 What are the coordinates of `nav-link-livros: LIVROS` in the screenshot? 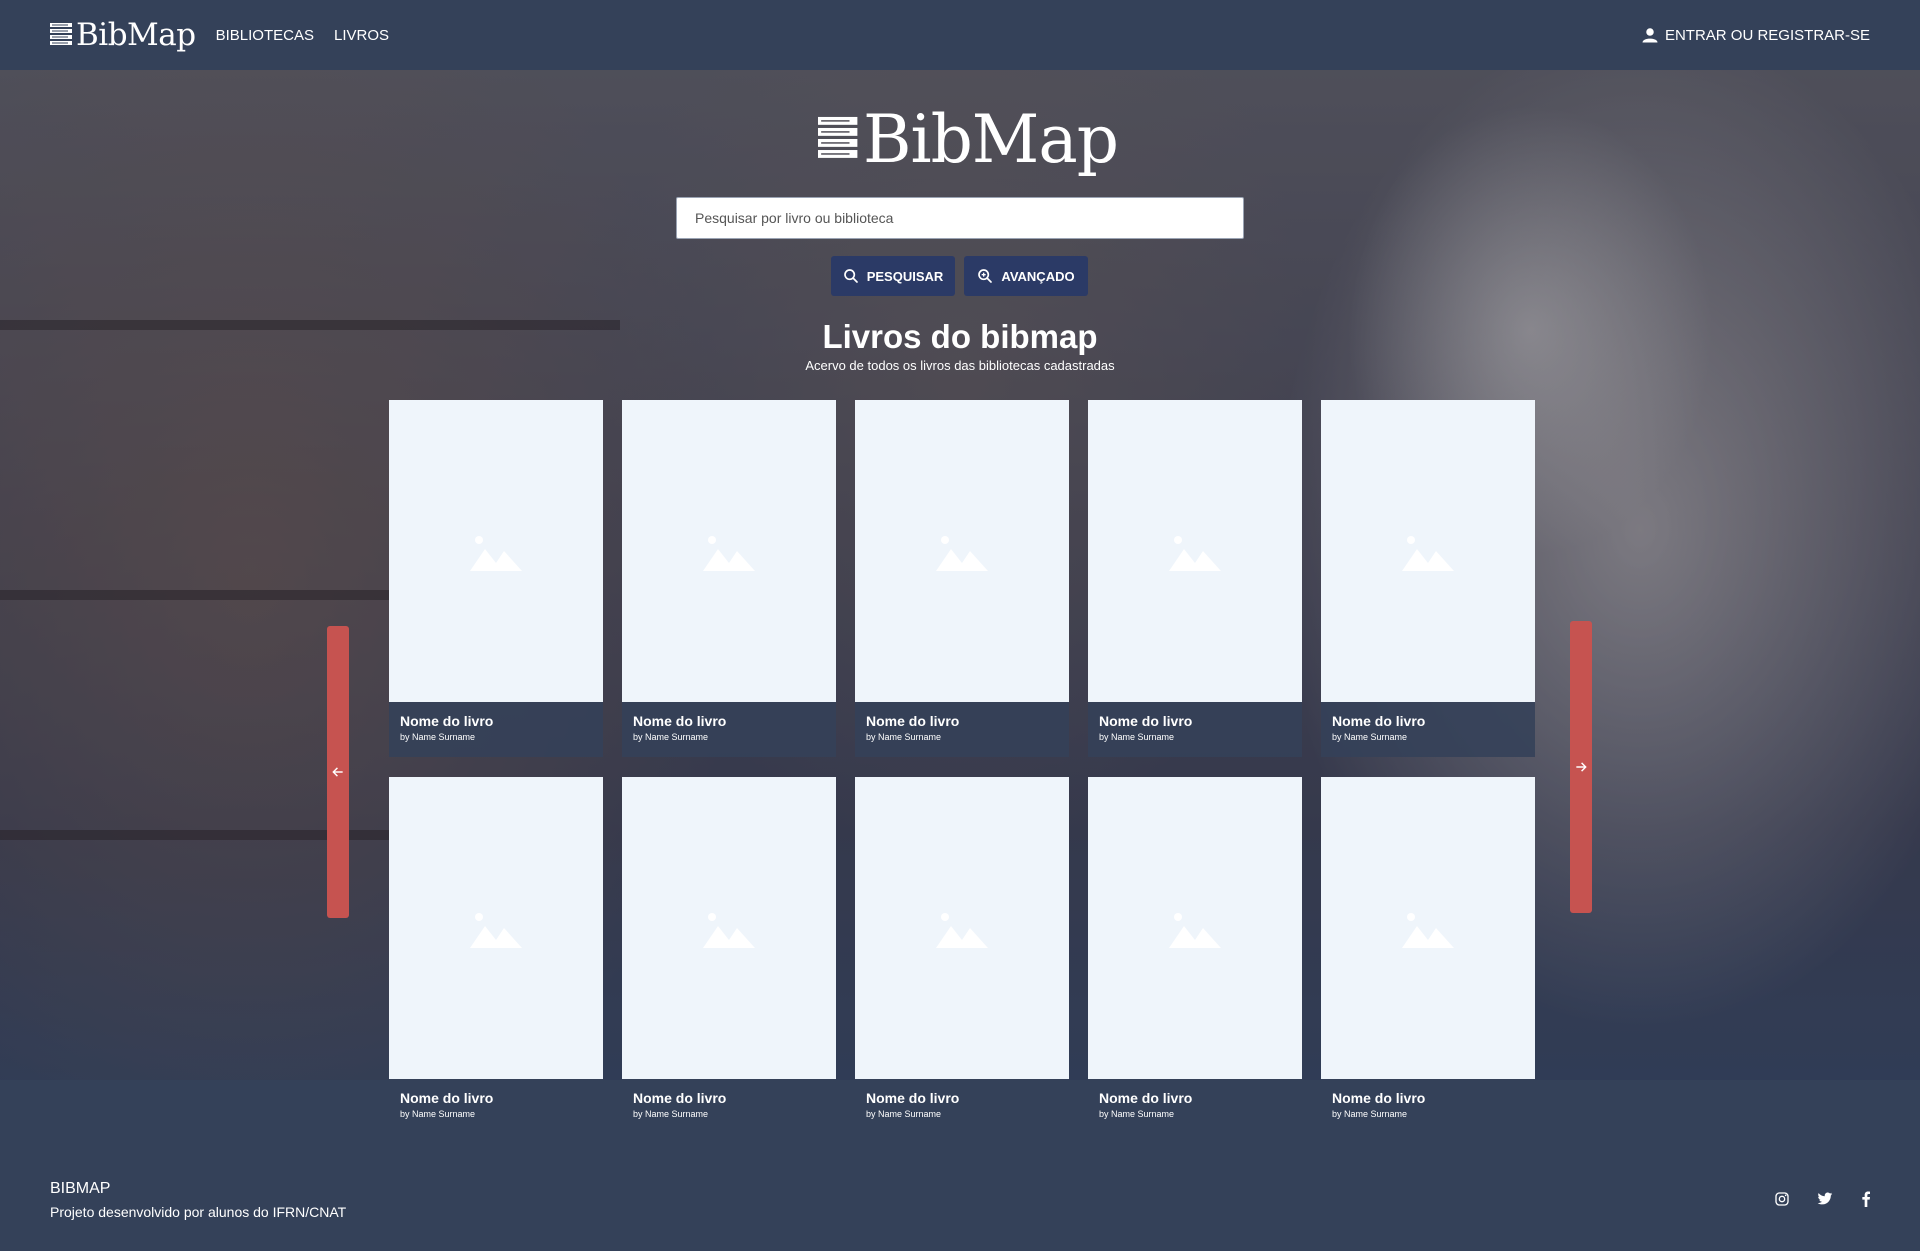 It's located at (361, 35).